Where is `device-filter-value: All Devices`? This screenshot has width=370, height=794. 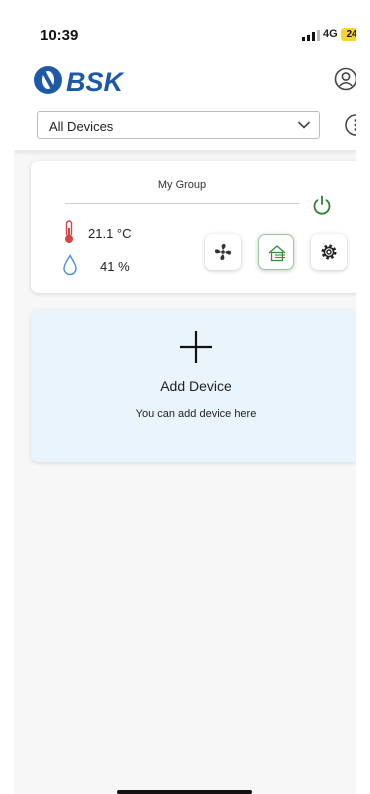 device-filter-value: All Devices is located at coordinates (81, 126).